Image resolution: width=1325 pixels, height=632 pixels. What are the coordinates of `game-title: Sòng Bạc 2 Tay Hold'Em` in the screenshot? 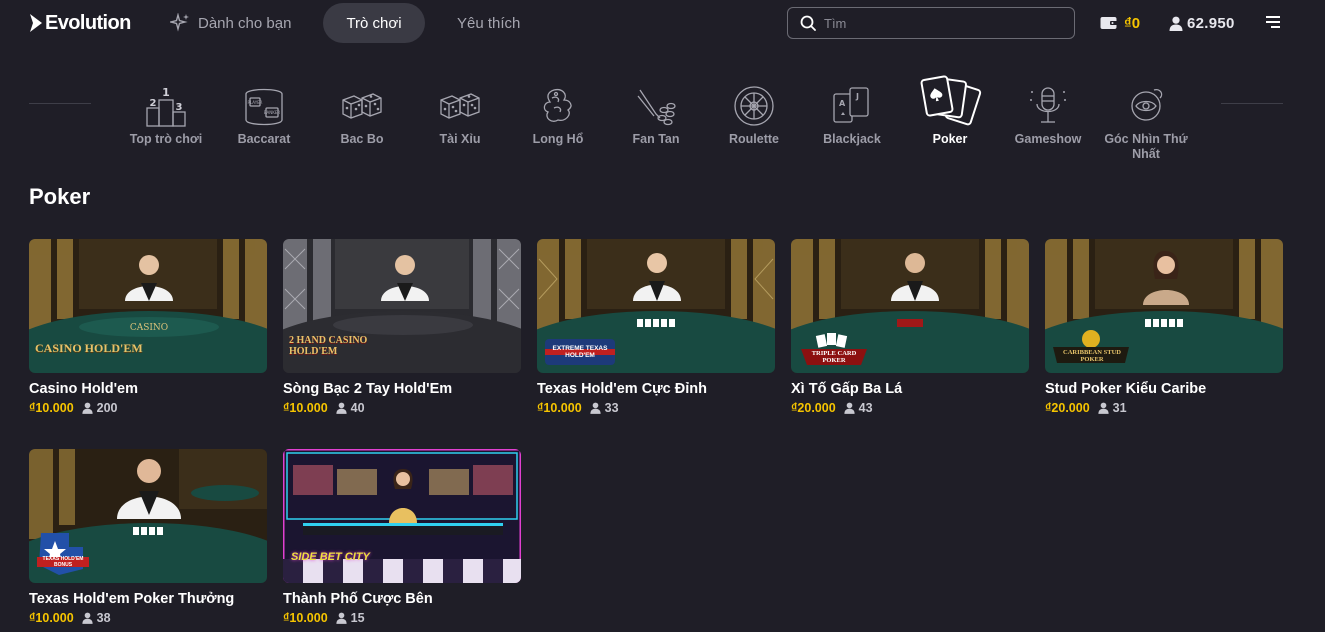 It's located at (368, 389).